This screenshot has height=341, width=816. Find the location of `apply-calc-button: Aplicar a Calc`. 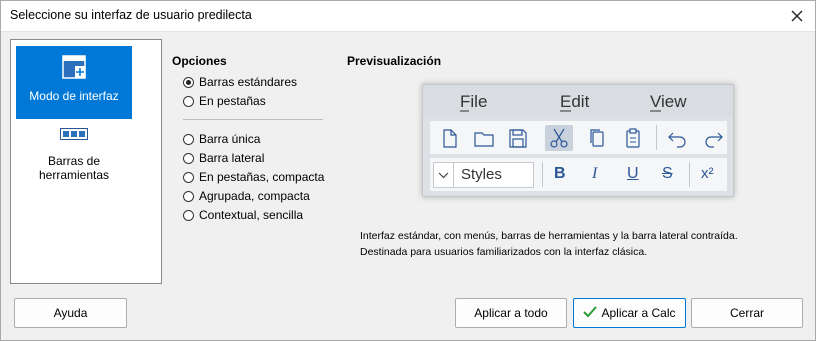

apply-calc-button: Aplicar a Calc is located at coordinates (629, 313).